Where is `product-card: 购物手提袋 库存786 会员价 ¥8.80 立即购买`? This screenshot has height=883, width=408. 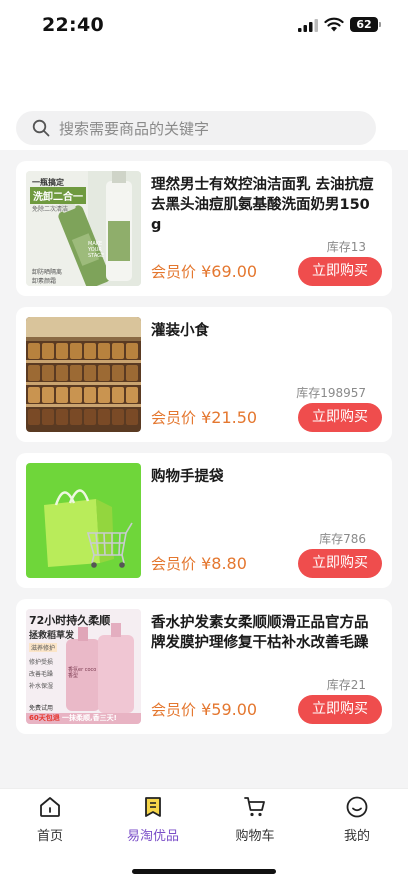
product-card: 购物手提袋 库存786 会员价 ¥8.80 立即购买 is located at coordinates (204, 520).